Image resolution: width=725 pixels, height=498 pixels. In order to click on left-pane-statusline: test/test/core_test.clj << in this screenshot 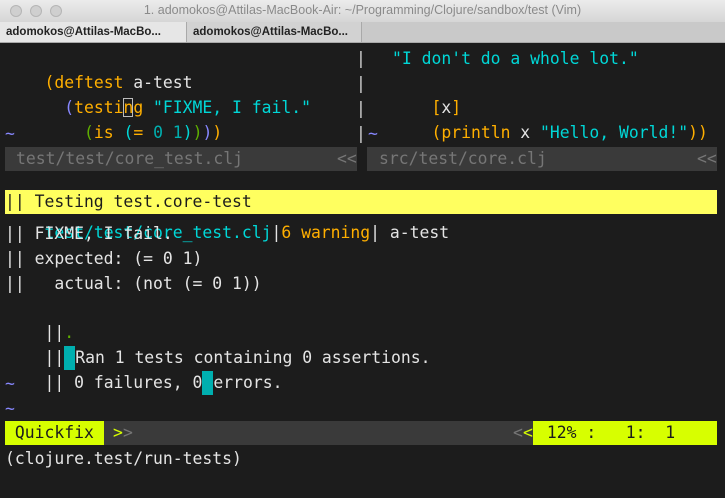, I will do `click(181, 159)`.